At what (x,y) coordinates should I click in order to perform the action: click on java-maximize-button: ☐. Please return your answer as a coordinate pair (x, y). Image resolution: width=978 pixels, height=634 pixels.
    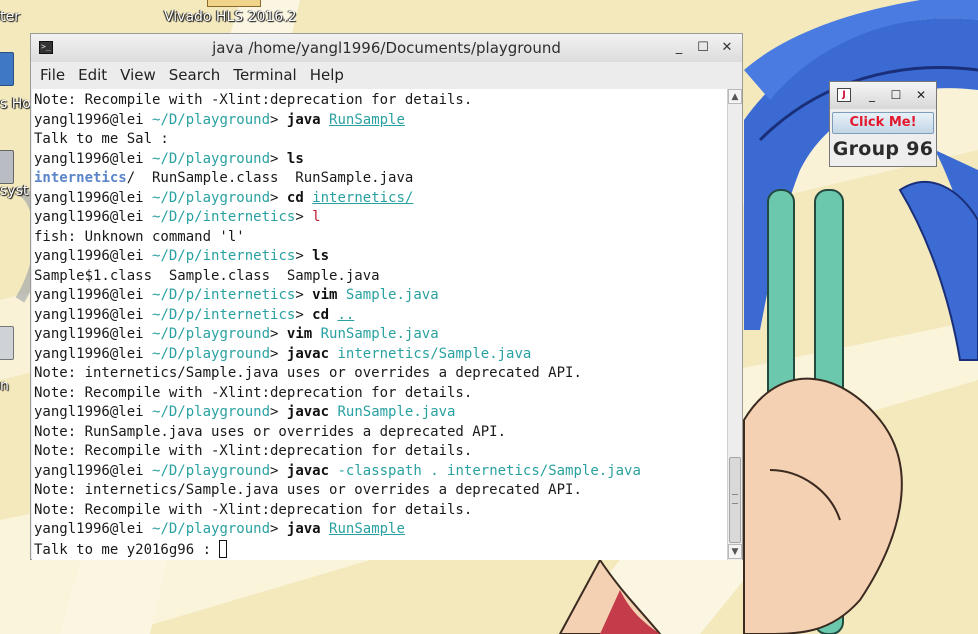
    Looking at the image, I should click on (896, 95).